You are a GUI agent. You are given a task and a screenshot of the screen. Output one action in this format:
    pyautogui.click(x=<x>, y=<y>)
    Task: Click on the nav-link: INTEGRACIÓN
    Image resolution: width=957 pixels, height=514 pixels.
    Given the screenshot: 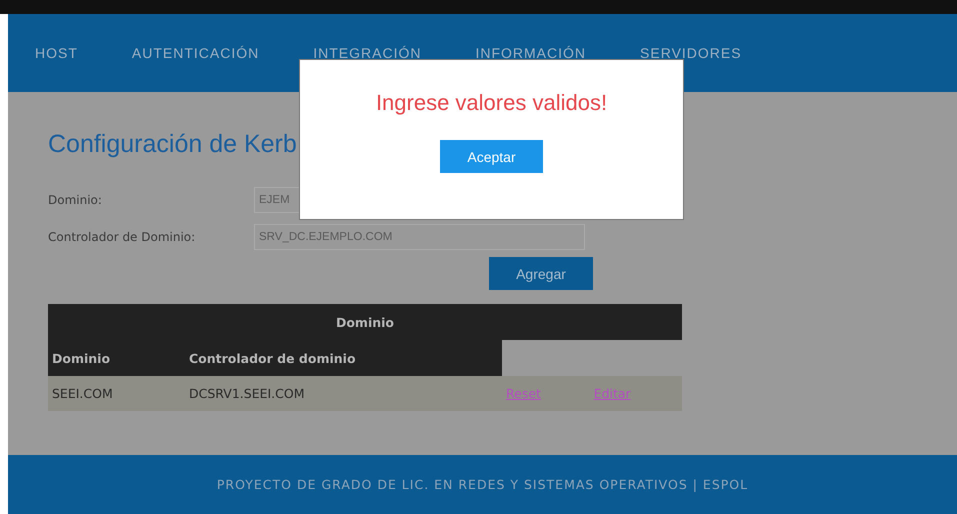 What is the action you would take?
    pyautogui.click(x=367, y=53)
    